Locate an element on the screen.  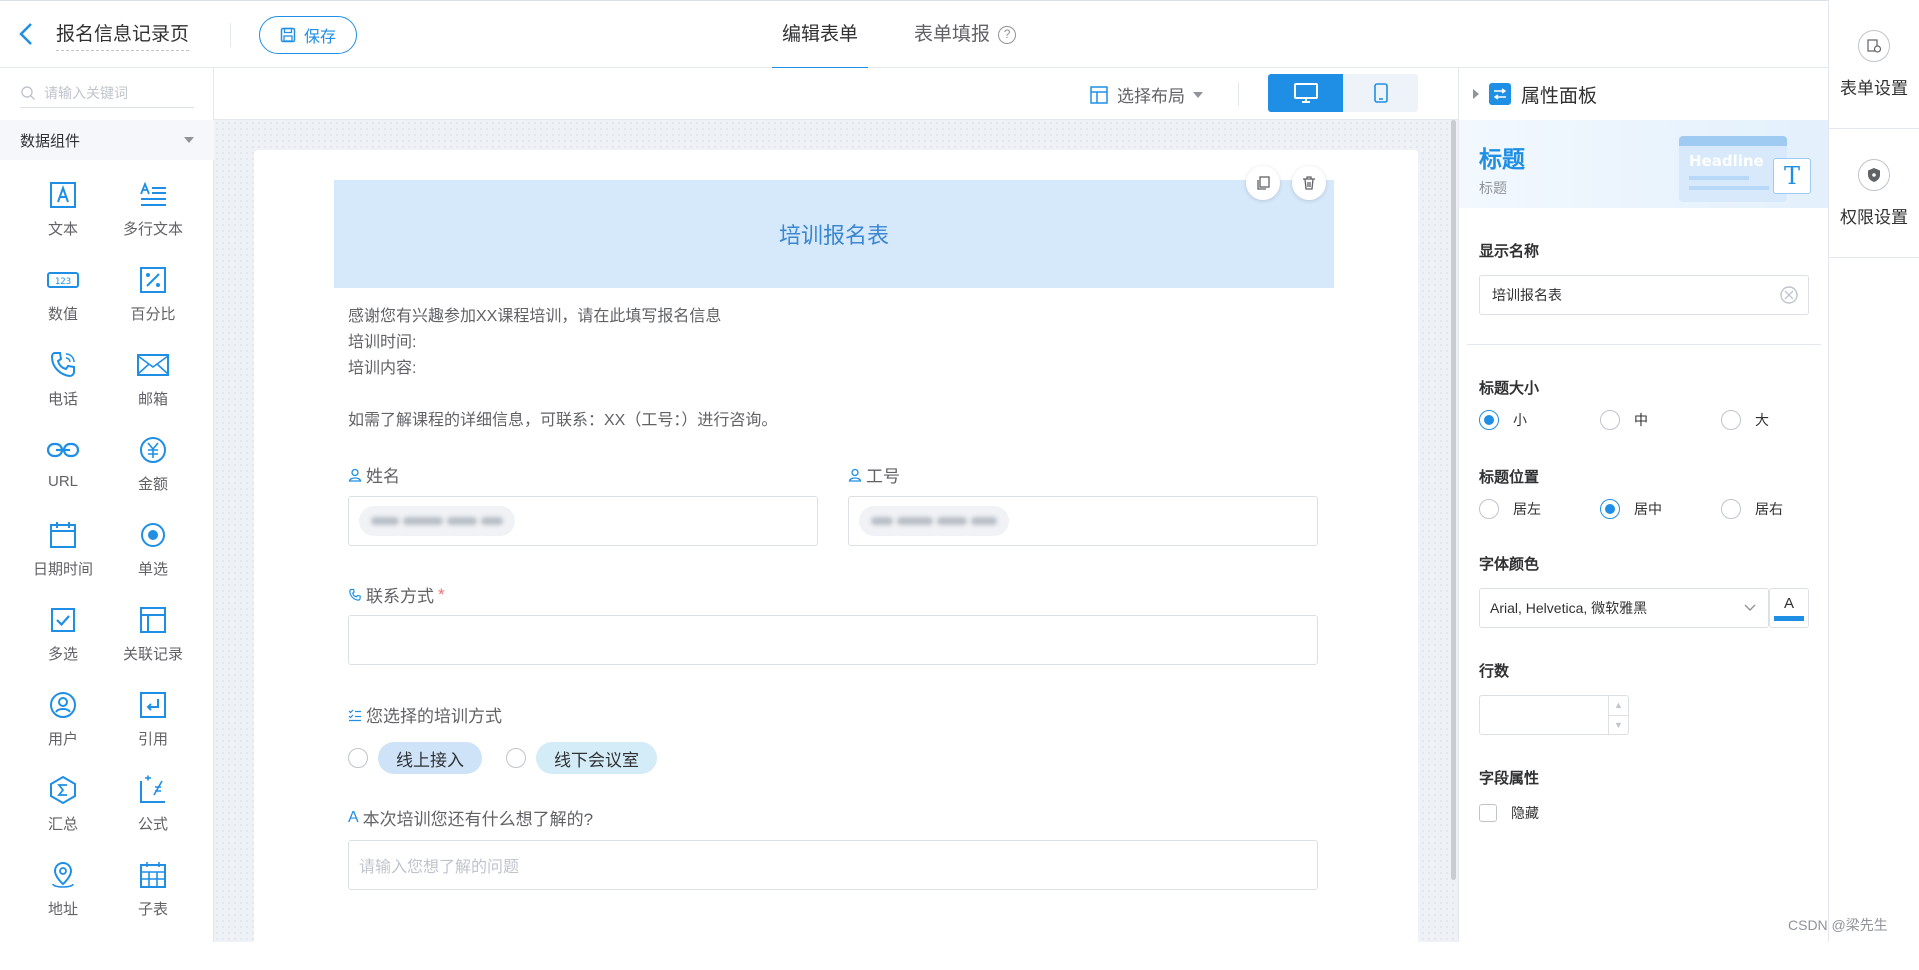
title-block-actions is located at coordinates (1286, 183).